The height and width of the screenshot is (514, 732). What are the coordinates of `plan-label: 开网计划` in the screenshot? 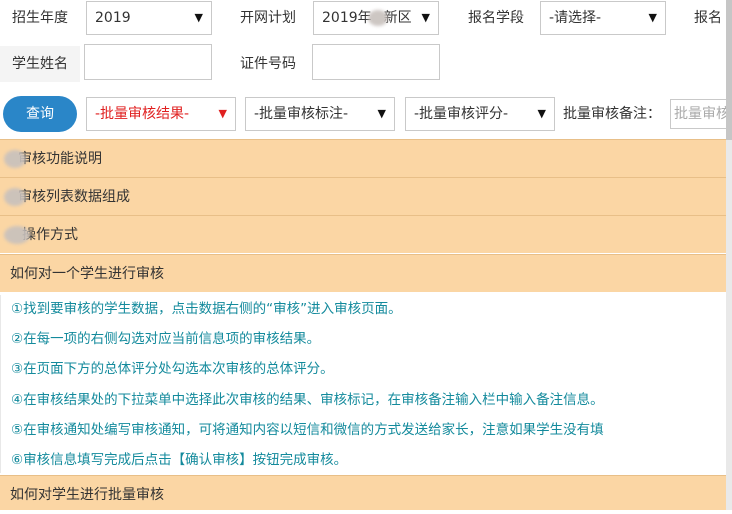 It's located at (268, 18).